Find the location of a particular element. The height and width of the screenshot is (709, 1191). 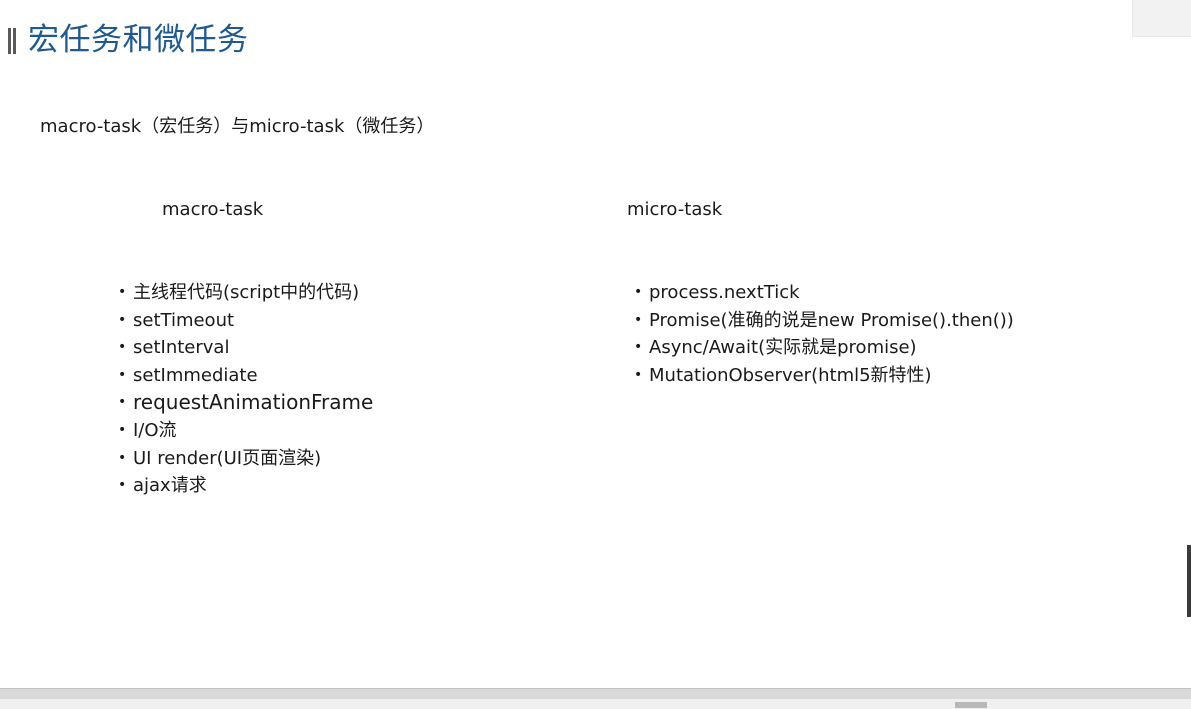

list-item: • setImmediate is located at coordinates (245, 376).